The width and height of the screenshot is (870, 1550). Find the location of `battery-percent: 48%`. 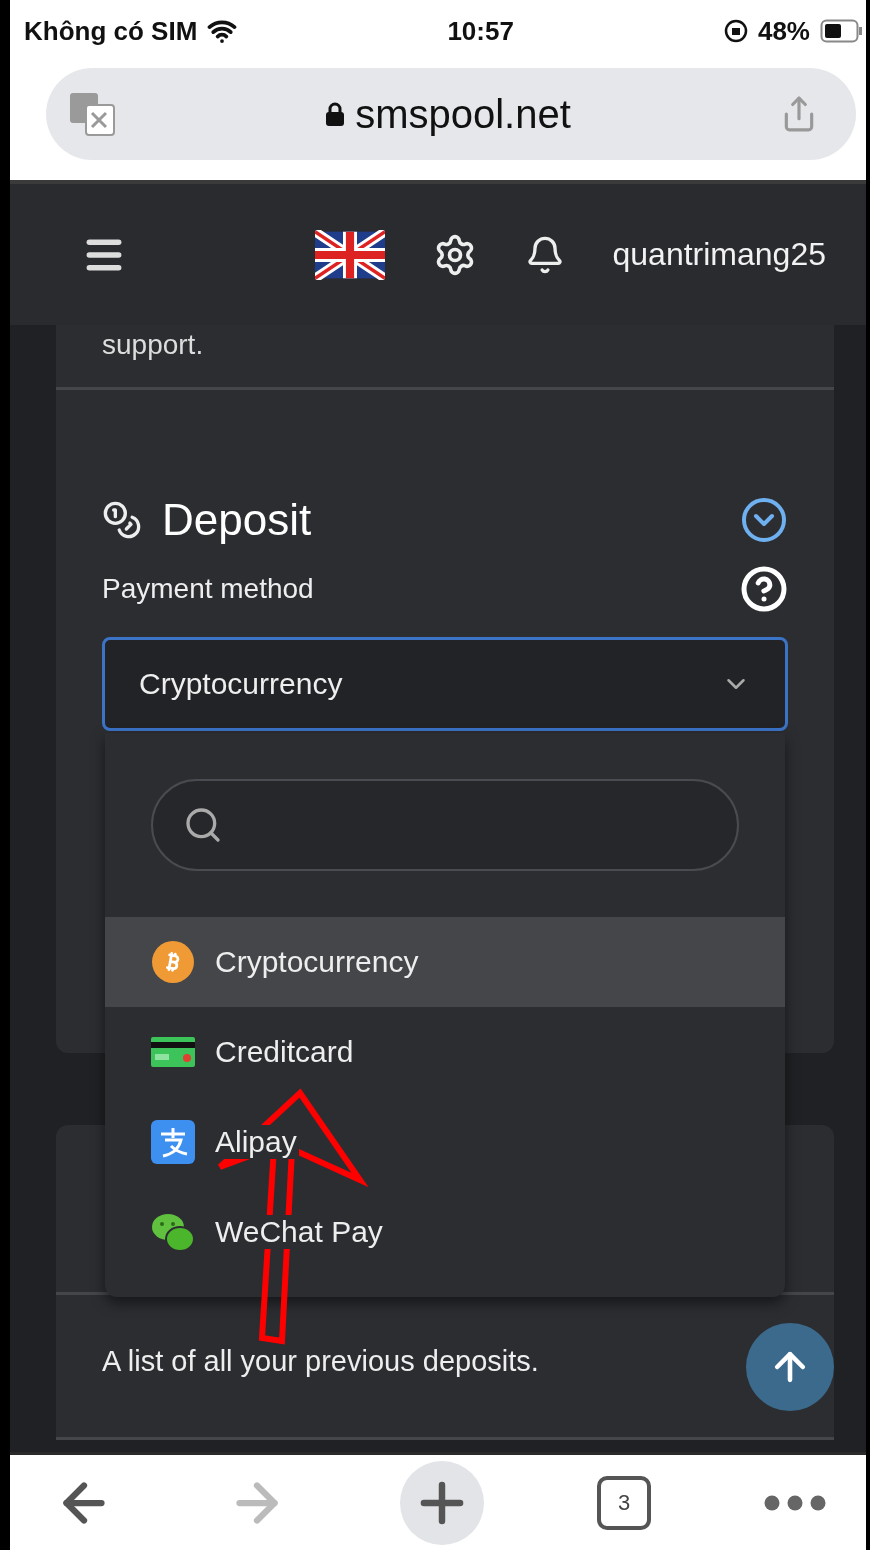

battery-percent: 48% is located at coordinates (783, 31).